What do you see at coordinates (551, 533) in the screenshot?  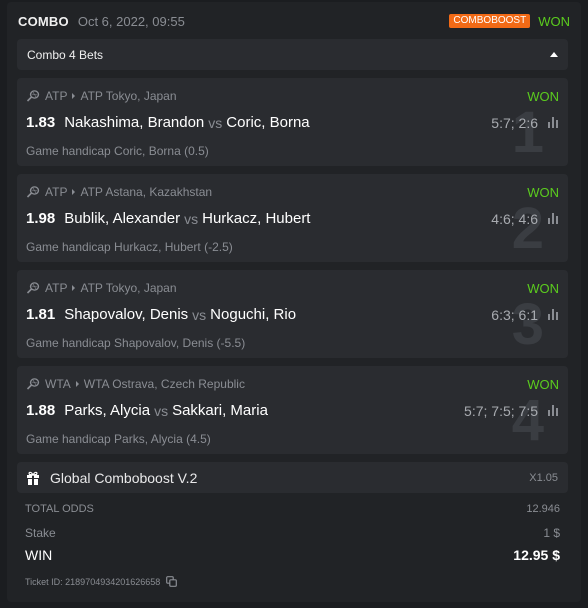 I see `stake-value: 1 $` at bounding box center [551, 533].